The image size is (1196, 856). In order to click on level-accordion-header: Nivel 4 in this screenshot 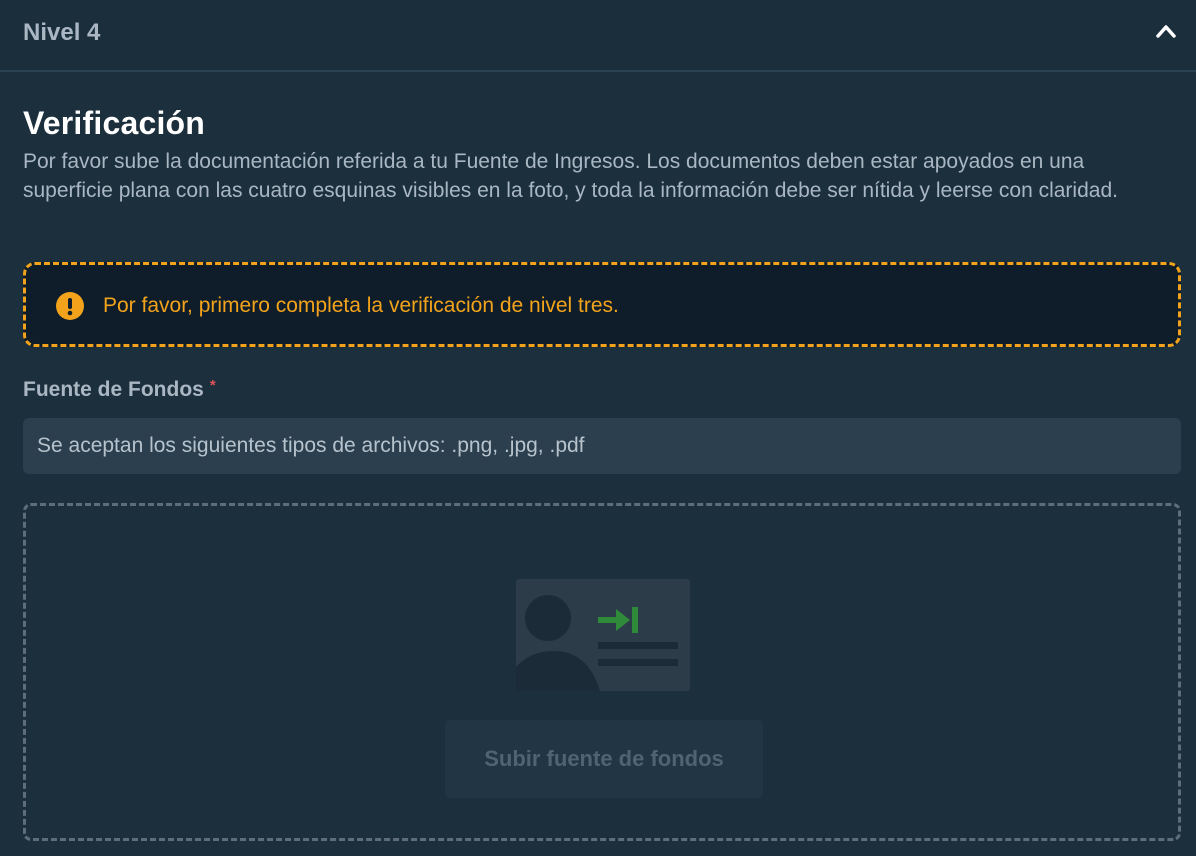, I will do `click(598, 36)`.